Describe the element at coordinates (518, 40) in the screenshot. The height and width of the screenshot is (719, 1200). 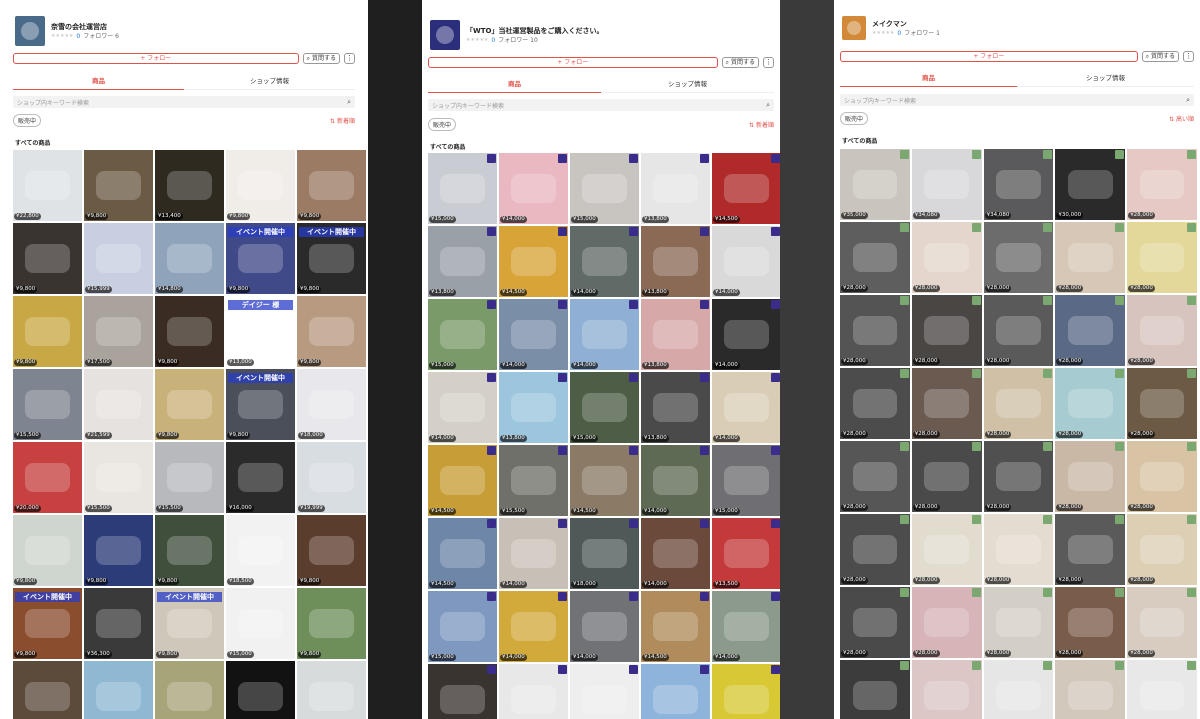
I see `follower-count: フォロワー 10` at that location.